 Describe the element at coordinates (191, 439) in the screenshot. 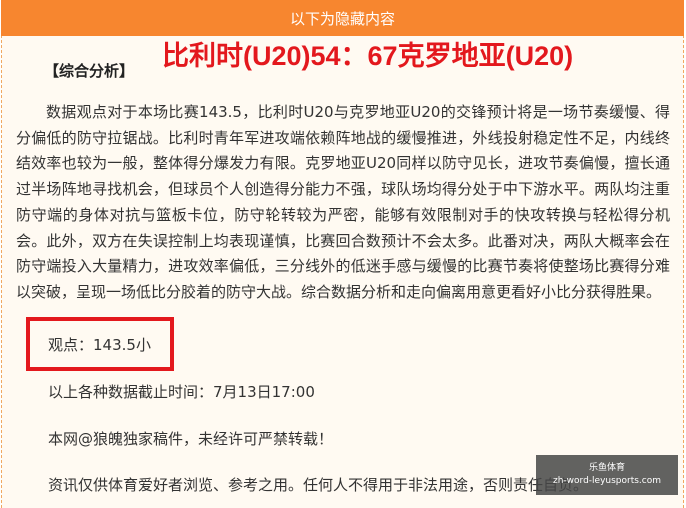

I see `copyright-text: 本网@狼魄独家稿件，未经许可严禁转载！` at that location.